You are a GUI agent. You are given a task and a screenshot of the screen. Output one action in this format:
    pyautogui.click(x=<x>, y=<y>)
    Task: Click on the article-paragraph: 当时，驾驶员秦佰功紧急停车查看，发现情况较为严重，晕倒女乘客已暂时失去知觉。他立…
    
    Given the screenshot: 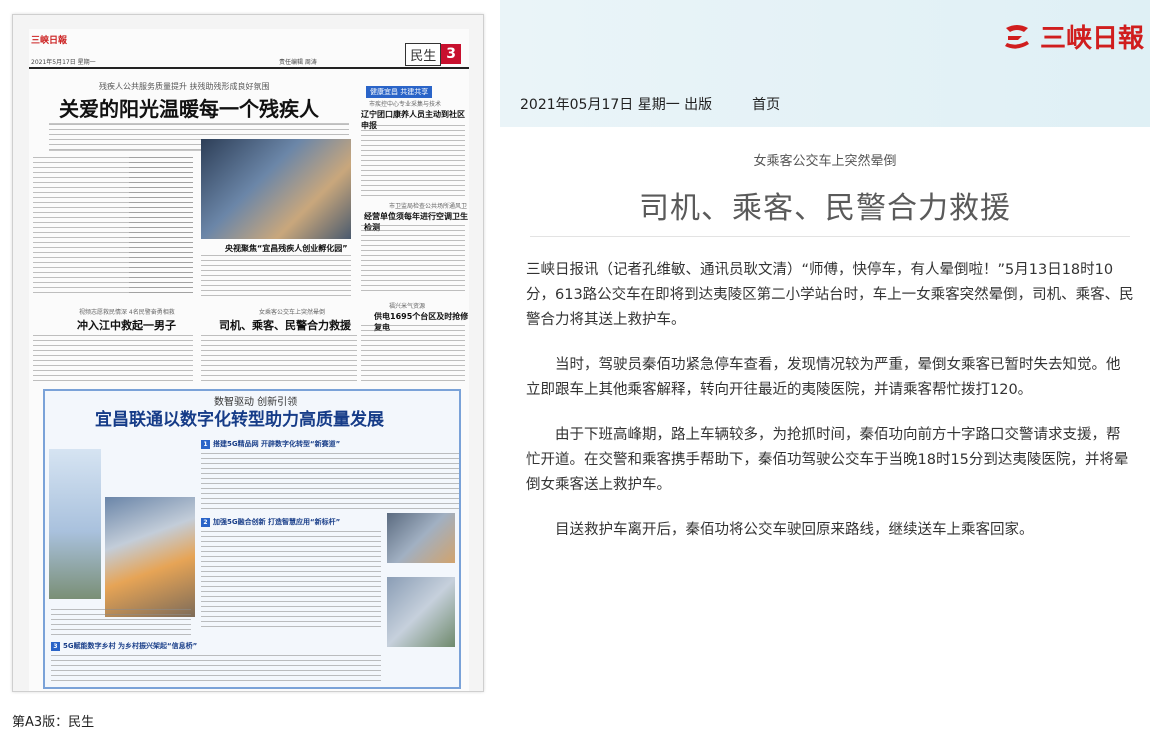 What is the action you would take?
    pyautogui.click(x=823, y=377)
    